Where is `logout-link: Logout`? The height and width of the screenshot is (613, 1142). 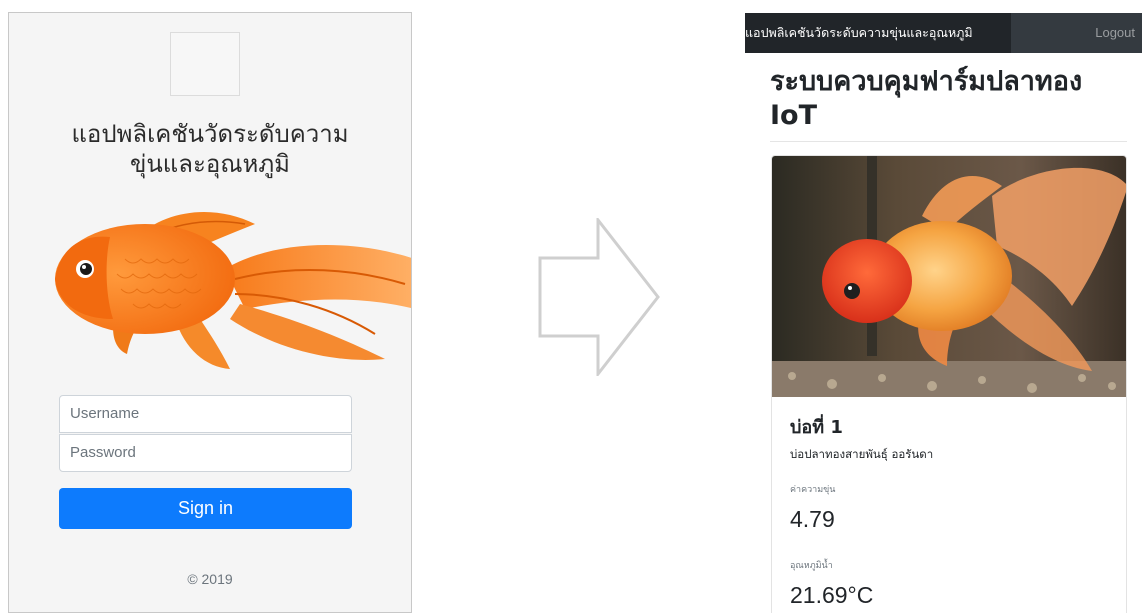 logout-link: Logout is located at coordinates (1115, 33).